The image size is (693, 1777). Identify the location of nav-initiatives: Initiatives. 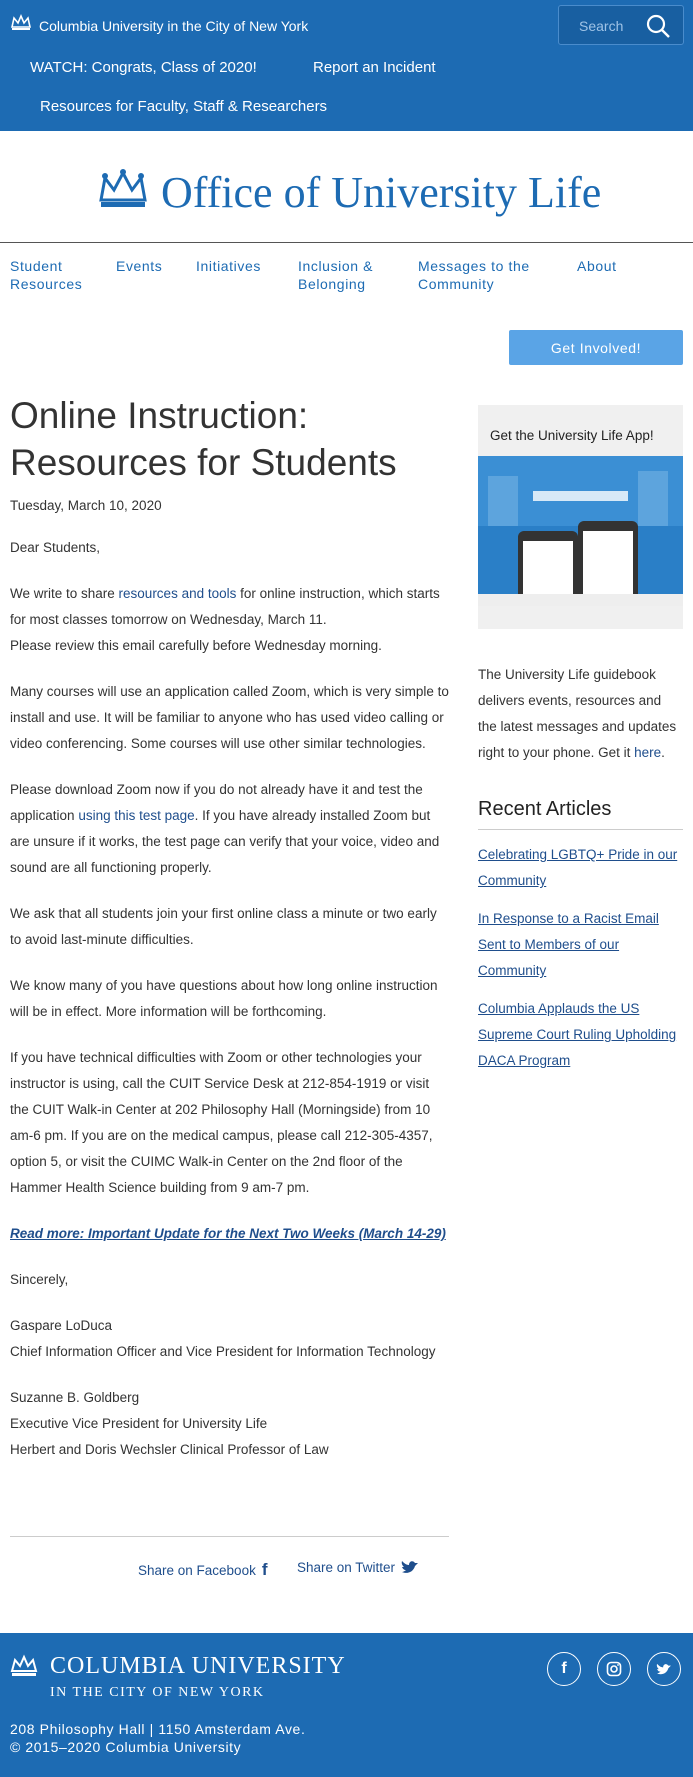
(228, 266).